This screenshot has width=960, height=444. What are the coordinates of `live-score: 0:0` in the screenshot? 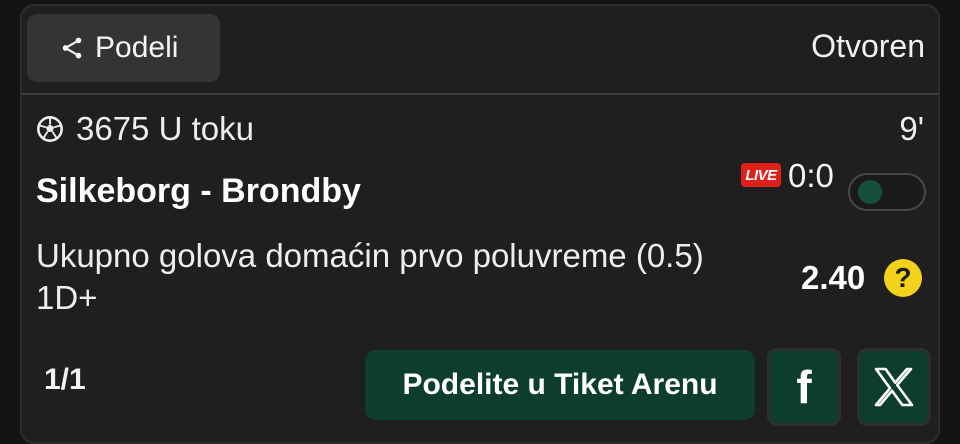 It's located at (811, 175).